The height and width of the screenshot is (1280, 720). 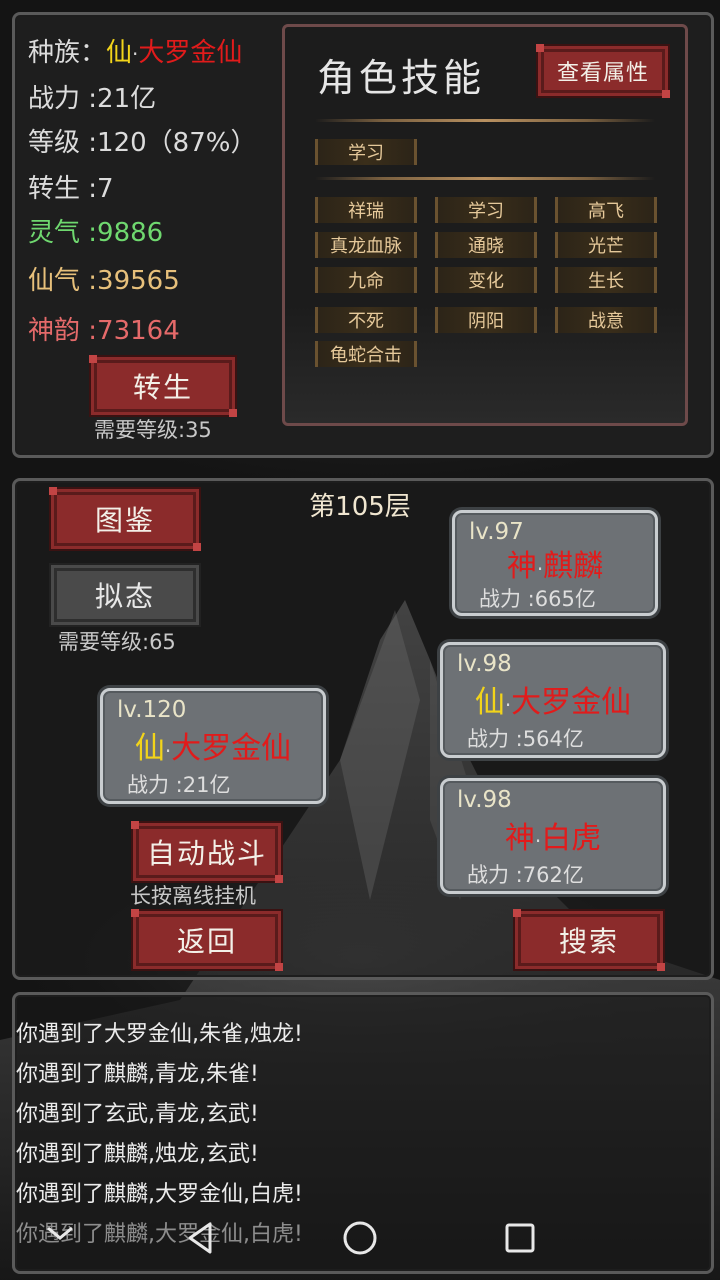 I want to click on enemy-name: 神·白虎, so click(x=553, y=835).